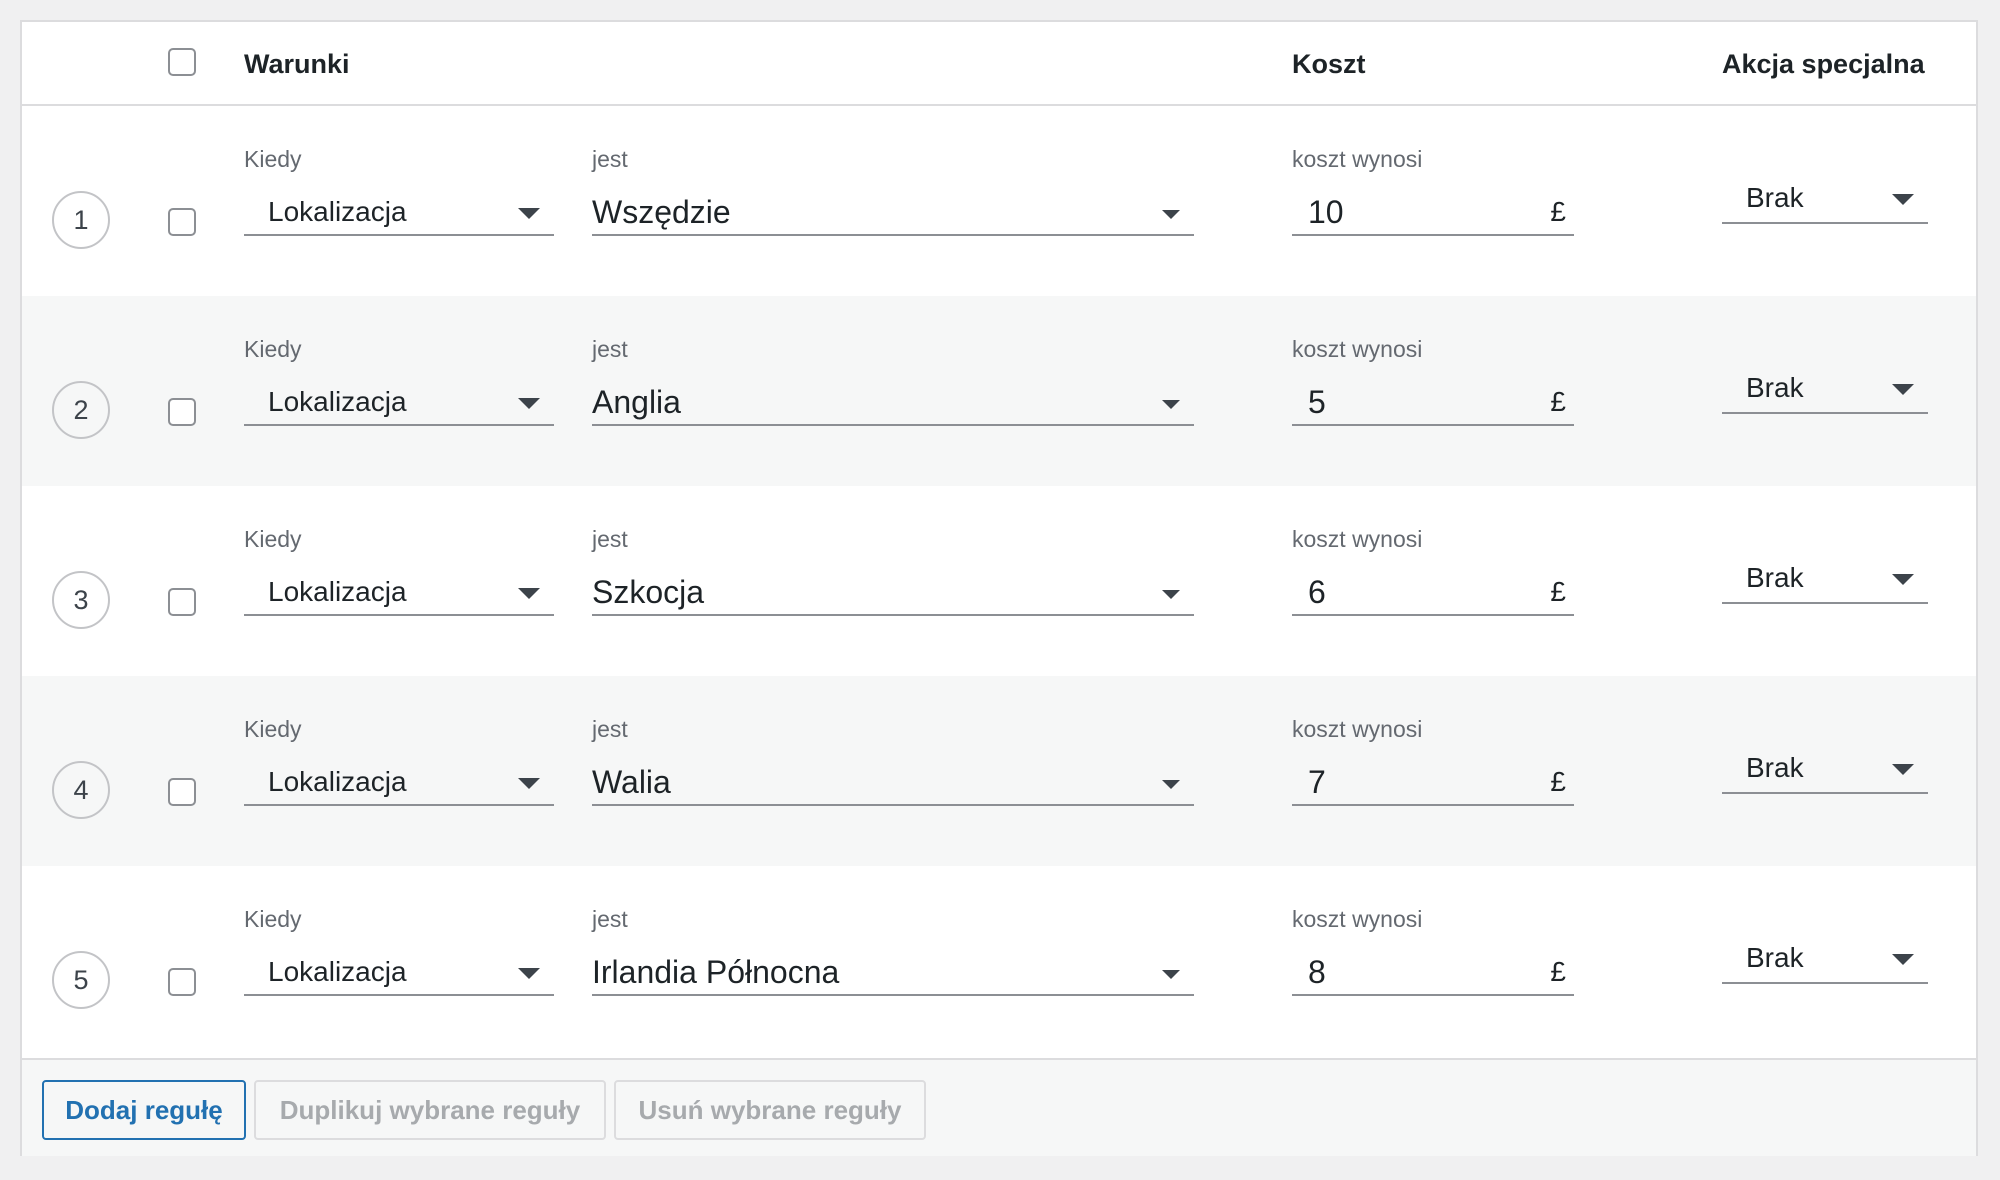 This screenshot has height=1180, width=2000. I want to click on select-all-checkbox, so click(182, 62).